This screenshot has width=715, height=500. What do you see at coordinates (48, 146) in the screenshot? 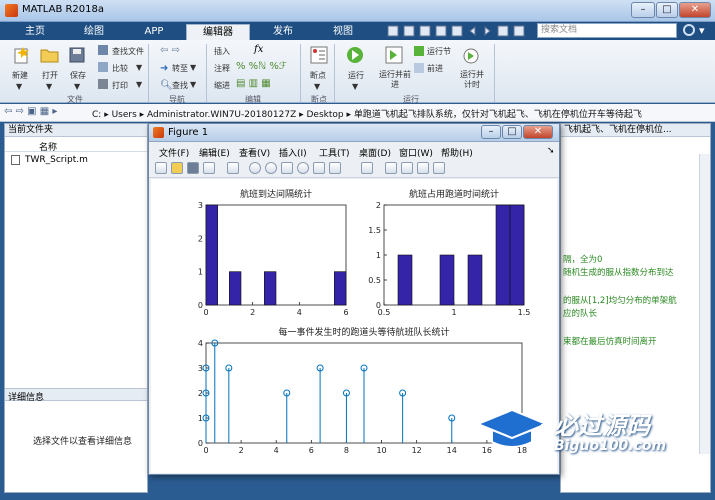
I see `name-column-header: 名称` at bounding box center [48, 146].